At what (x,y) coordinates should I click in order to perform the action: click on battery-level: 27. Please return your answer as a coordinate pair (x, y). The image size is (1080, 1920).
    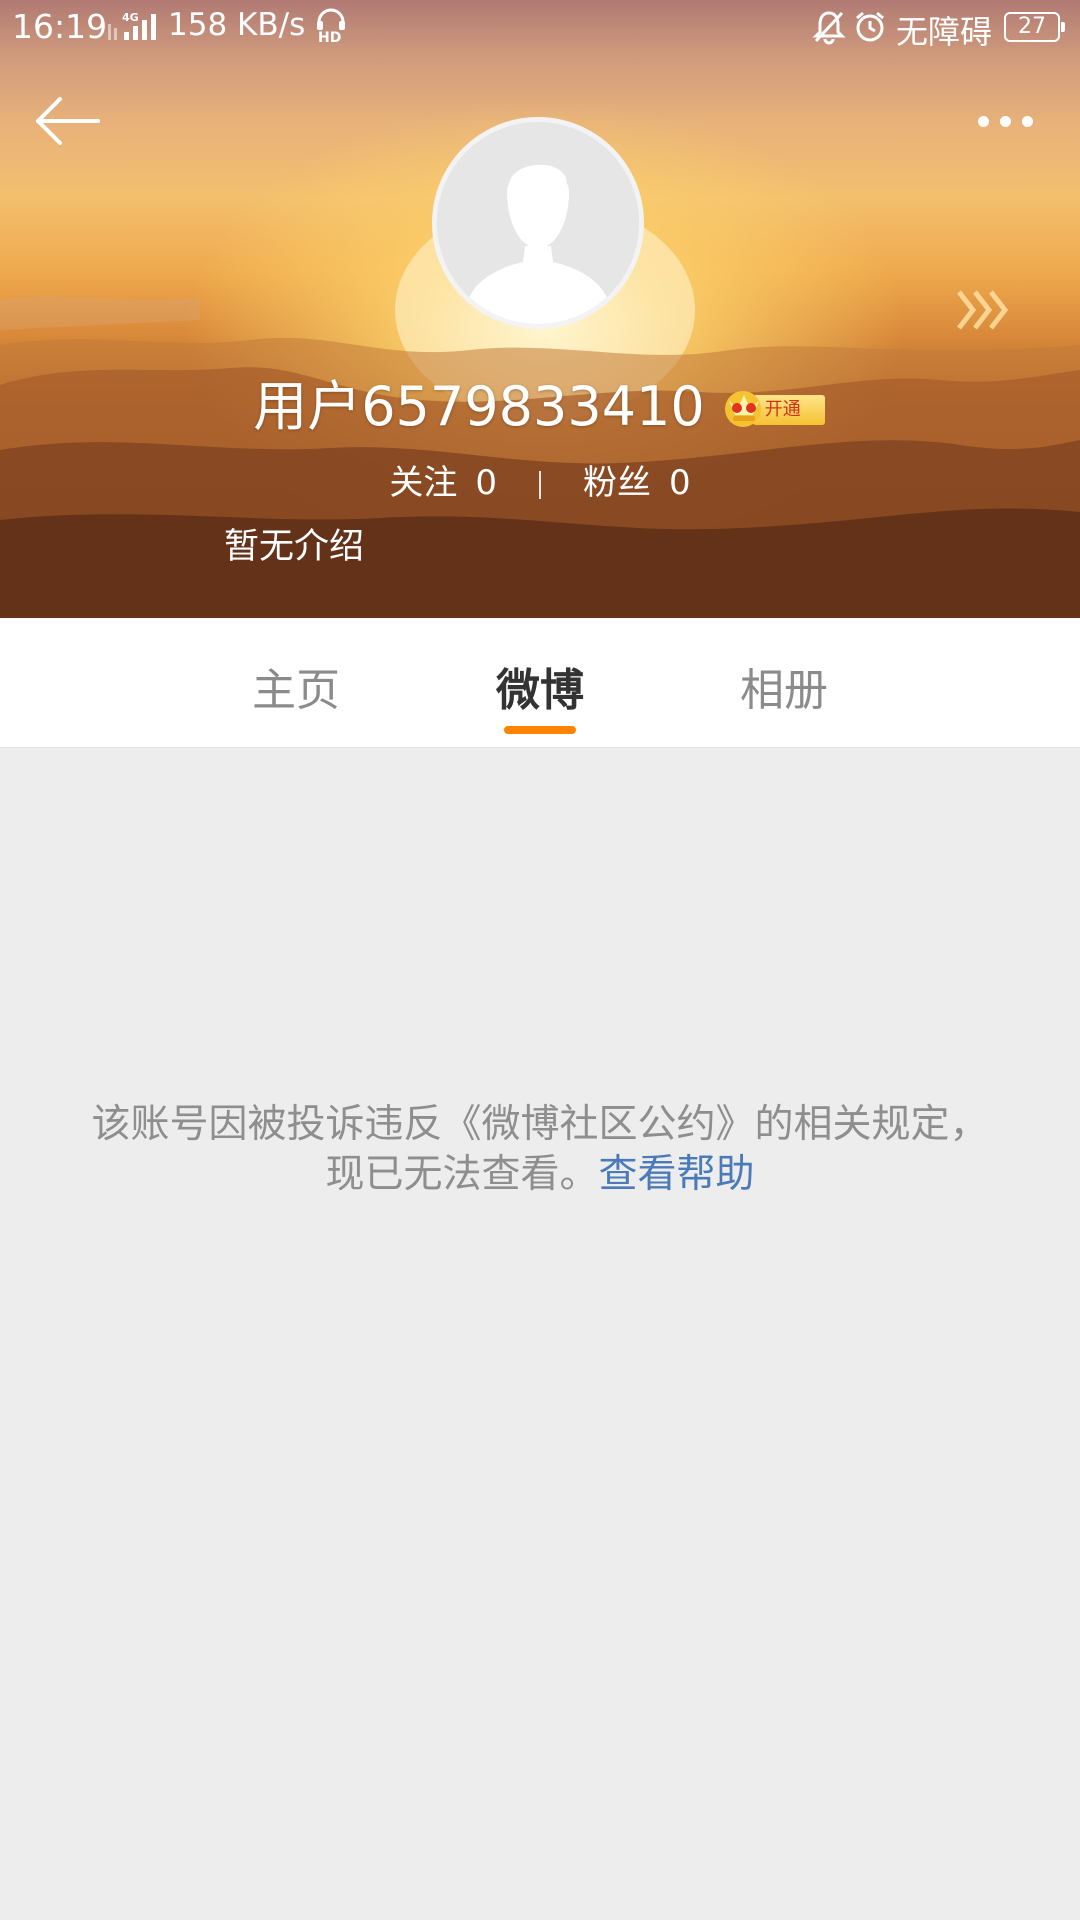
    Looking at the image, I should click on (1032, 26).